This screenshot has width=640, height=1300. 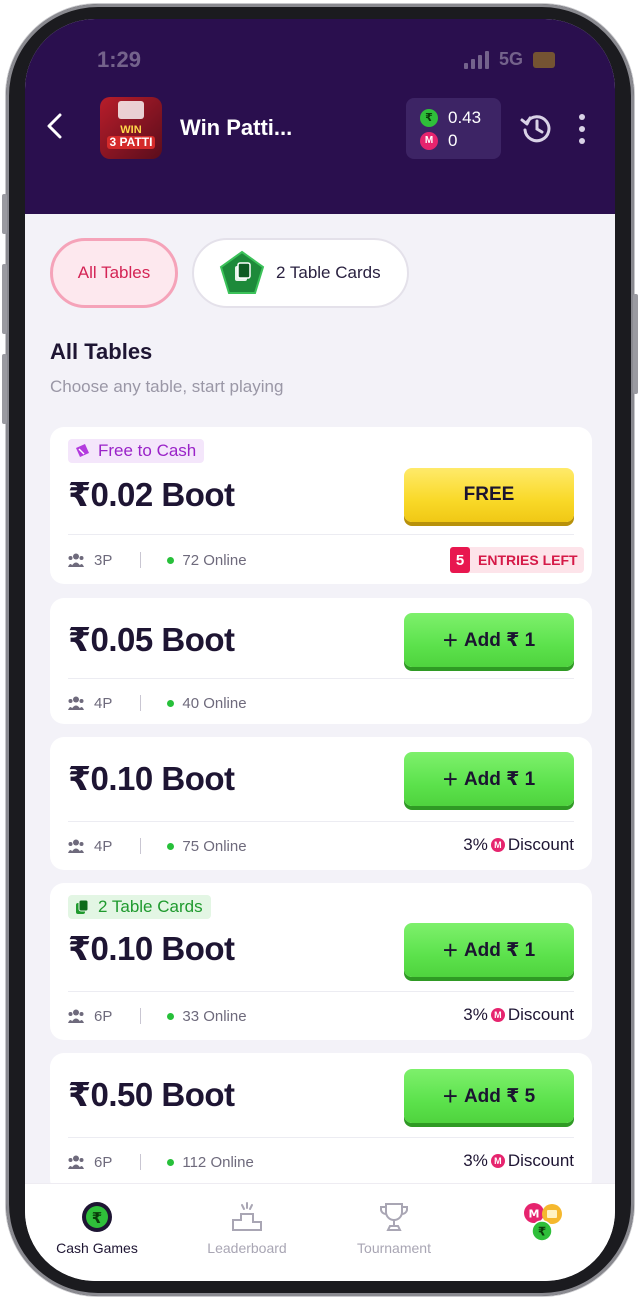 I want to click on boot-amount: ₹0.02 Boot, so click(x=151, y=494).